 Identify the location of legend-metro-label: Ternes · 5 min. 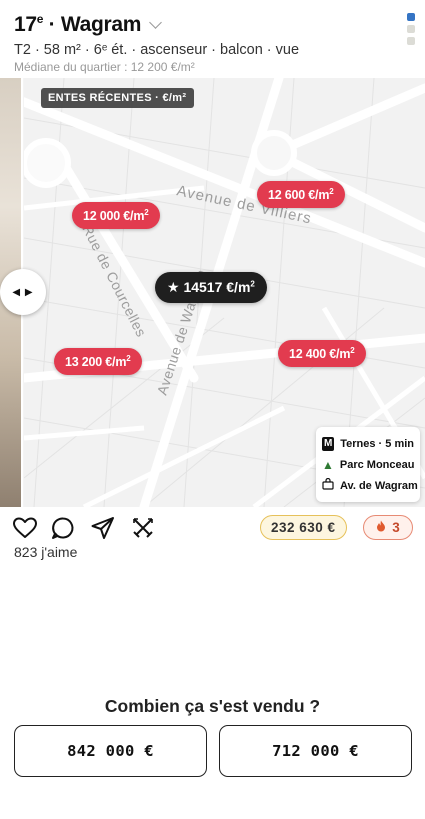
(377, 443).